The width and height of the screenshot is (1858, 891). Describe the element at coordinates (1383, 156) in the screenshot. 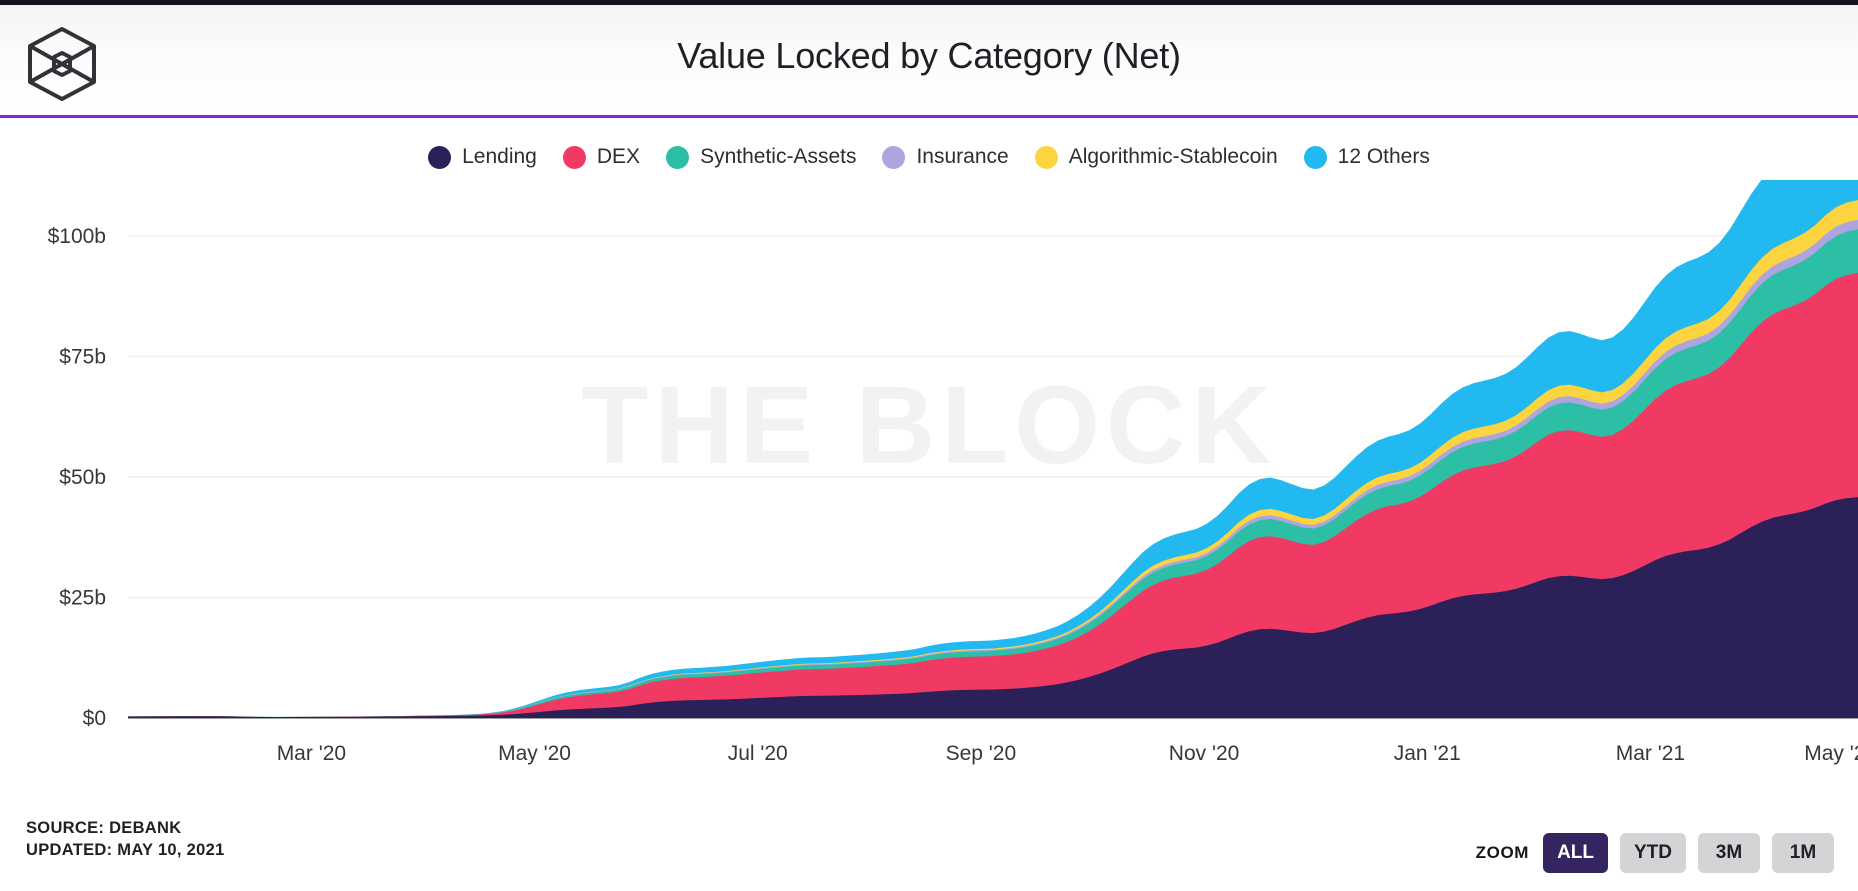

I see `legend-label: 12 Others` at that location.